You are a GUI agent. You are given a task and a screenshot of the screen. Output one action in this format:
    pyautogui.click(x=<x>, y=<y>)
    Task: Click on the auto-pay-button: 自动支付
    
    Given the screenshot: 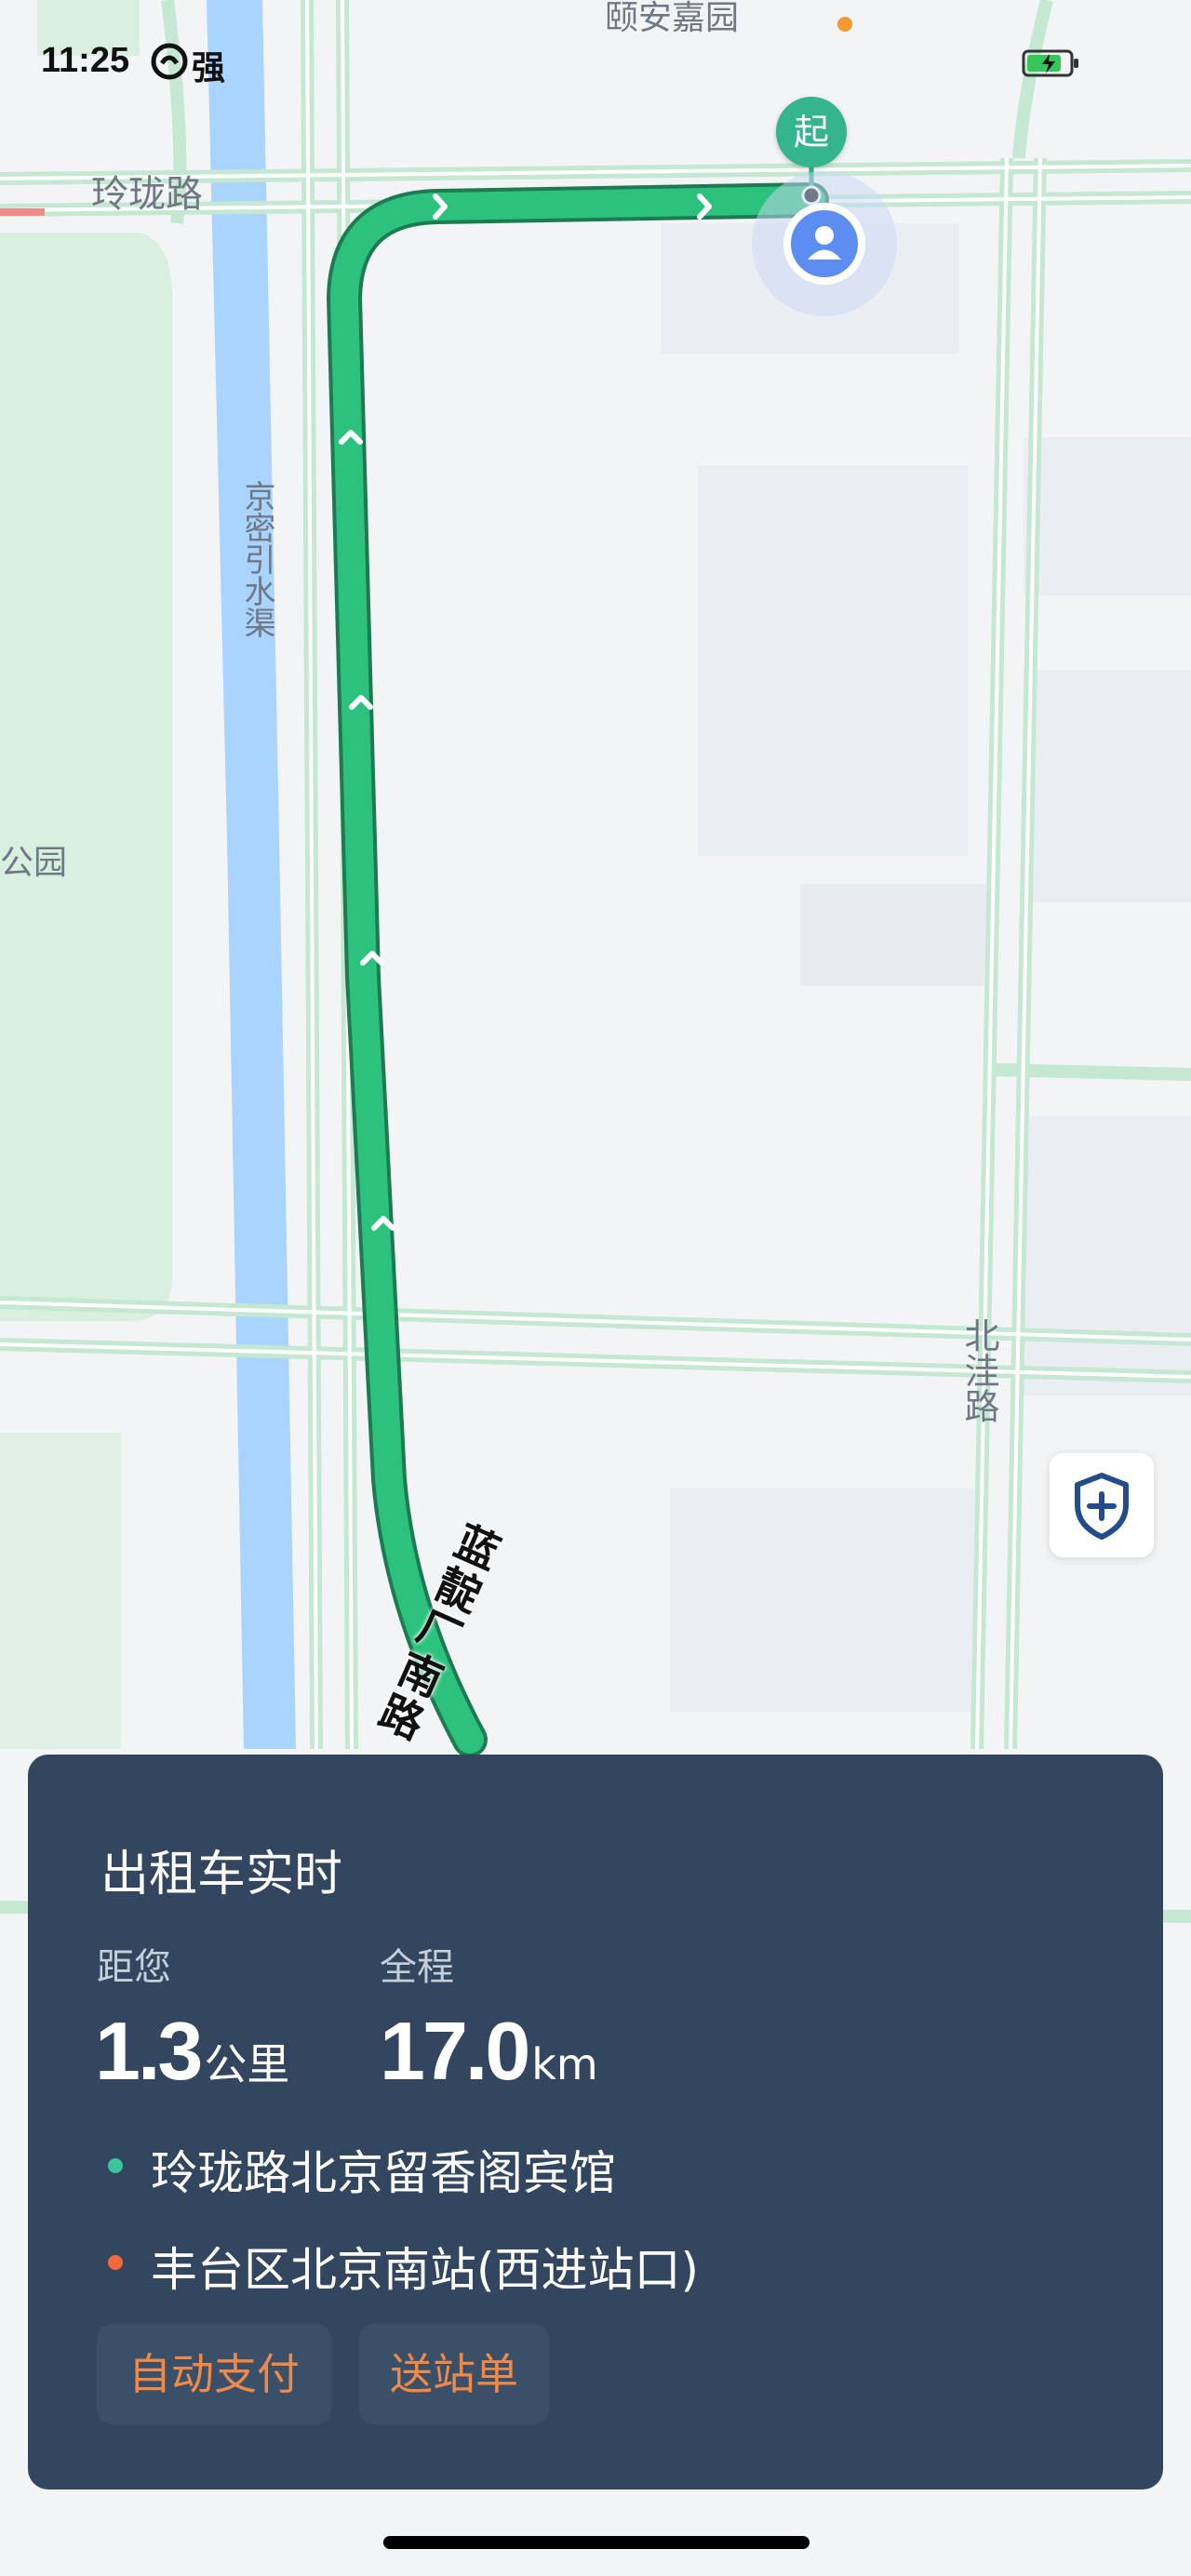 What is the action you would take?
    pyautogui.click(x=214, y=2374)
    